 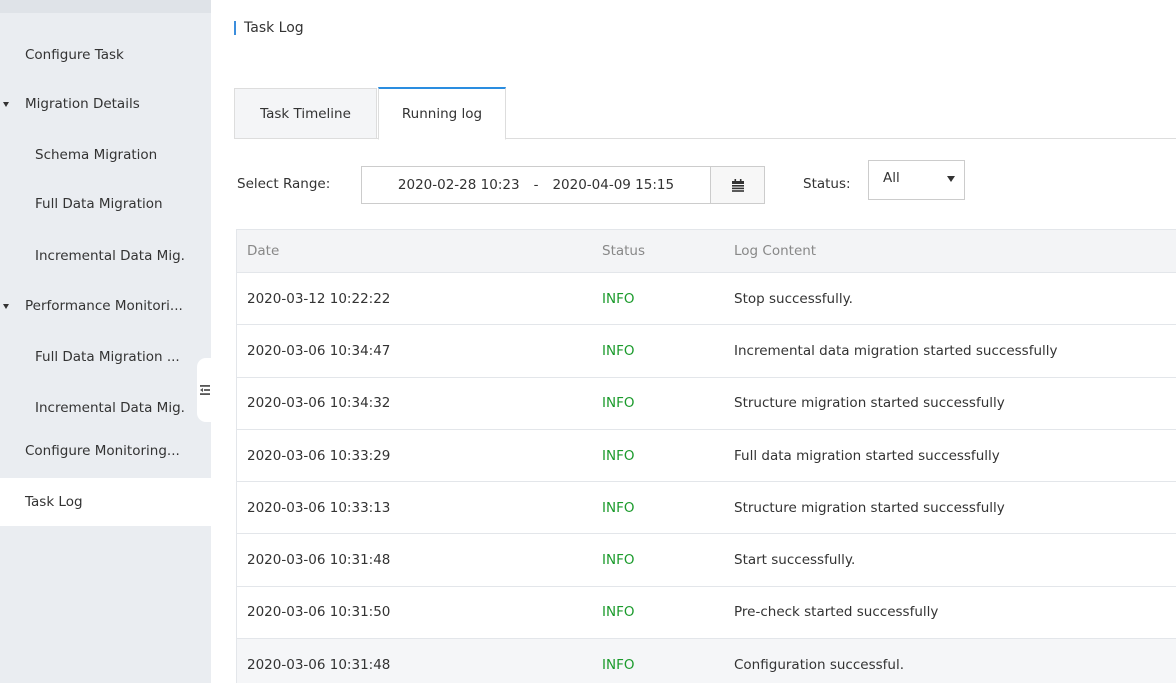 I want to click on tab-label: Running log, so click(x=442, y=114).